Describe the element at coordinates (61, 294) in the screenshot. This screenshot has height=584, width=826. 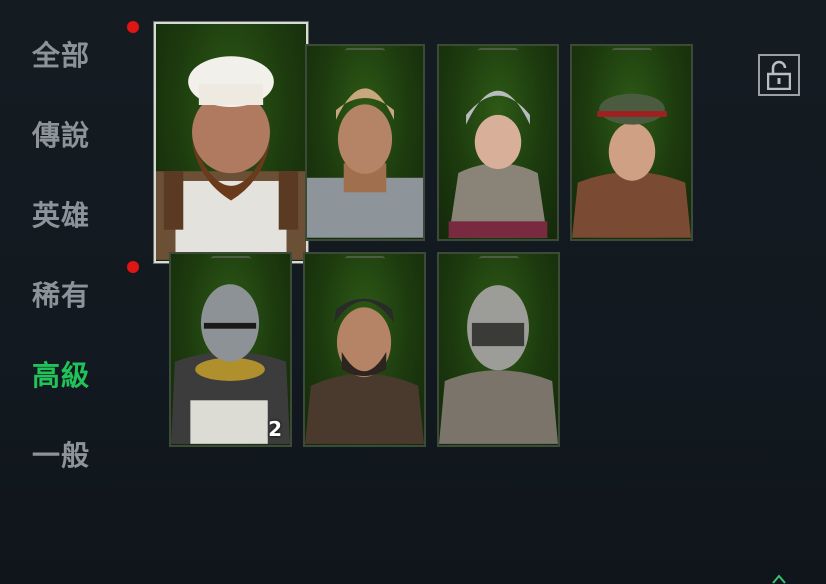
I see `category-rare: 稀有` at that location.